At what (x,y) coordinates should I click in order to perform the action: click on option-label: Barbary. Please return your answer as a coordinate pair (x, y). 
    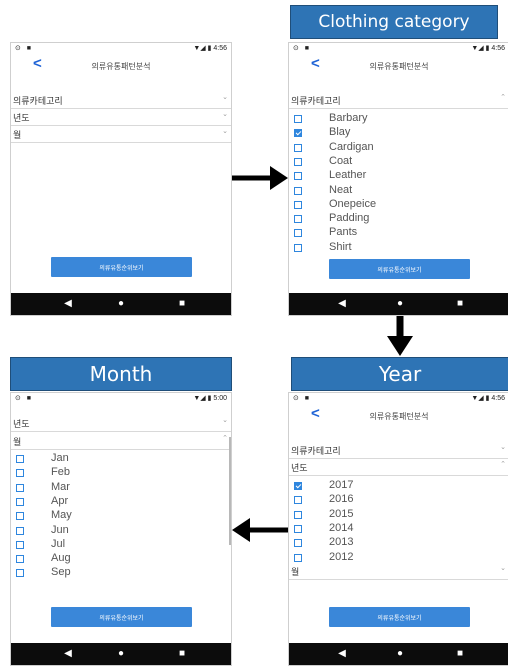
    Looking at the image, I should click on (348, 118).